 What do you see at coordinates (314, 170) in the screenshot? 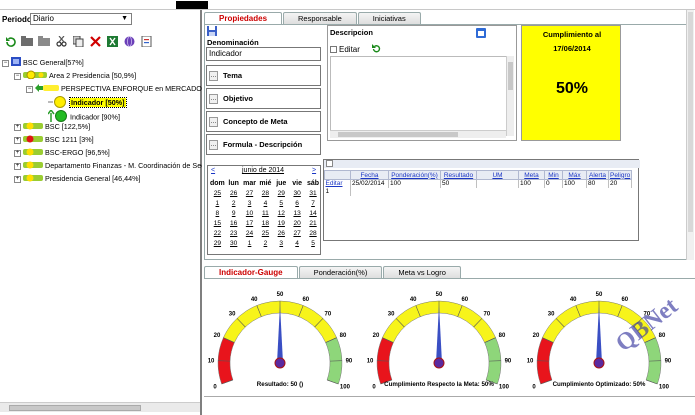
I see `calendar-next-month: >` at bounding box center [314, 170].